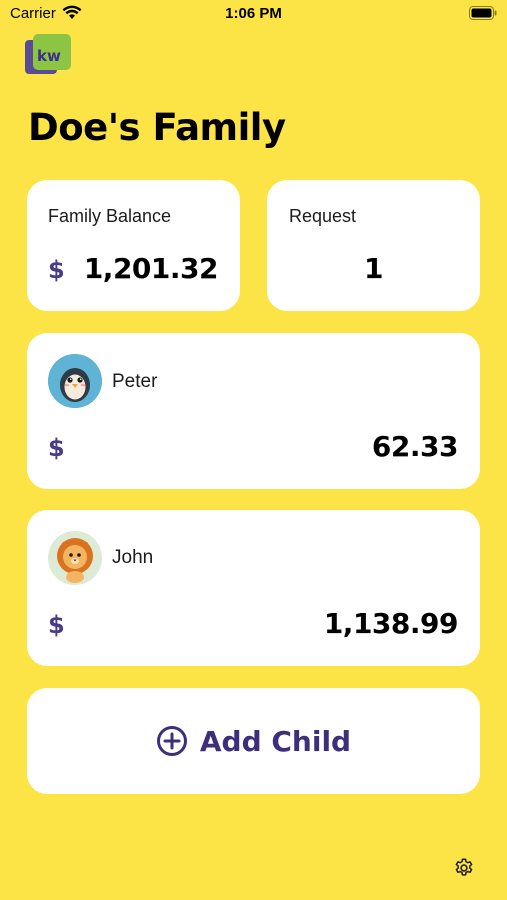 The height and width of the screenshot is (900, 507). I want to click on lion-icon, so click(75, 558).